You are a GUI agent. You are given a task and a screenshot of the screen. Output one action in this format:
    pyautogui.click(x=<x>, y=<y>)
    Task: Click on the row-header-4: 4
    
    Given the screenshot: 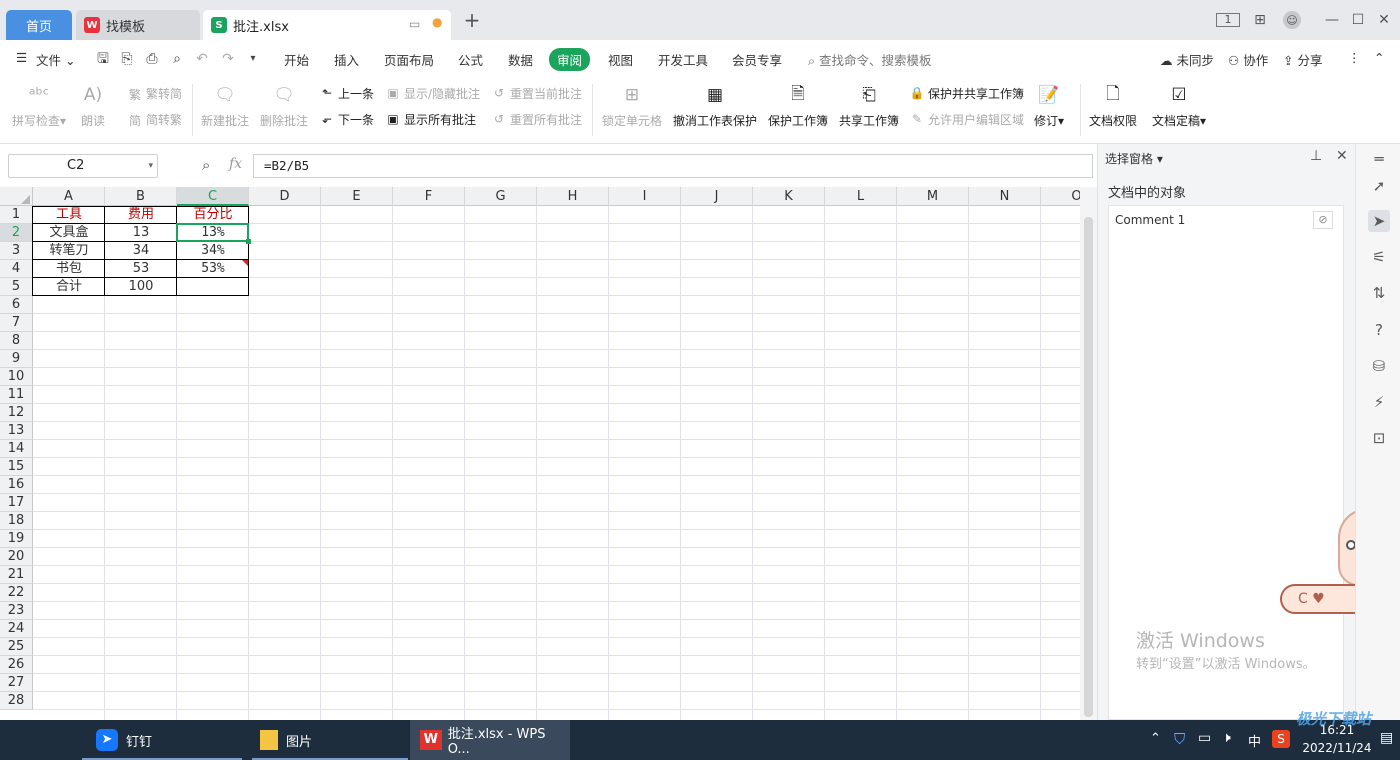 What is the action you would take?
    pyautogui.click(x=16, y=269)
    